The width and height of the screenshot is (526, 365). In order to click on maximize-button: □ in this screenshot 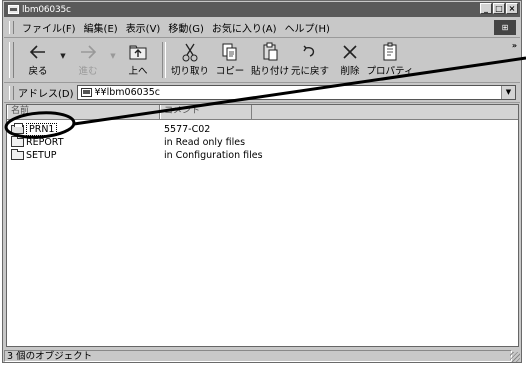, I will do `click(499, 8)`.